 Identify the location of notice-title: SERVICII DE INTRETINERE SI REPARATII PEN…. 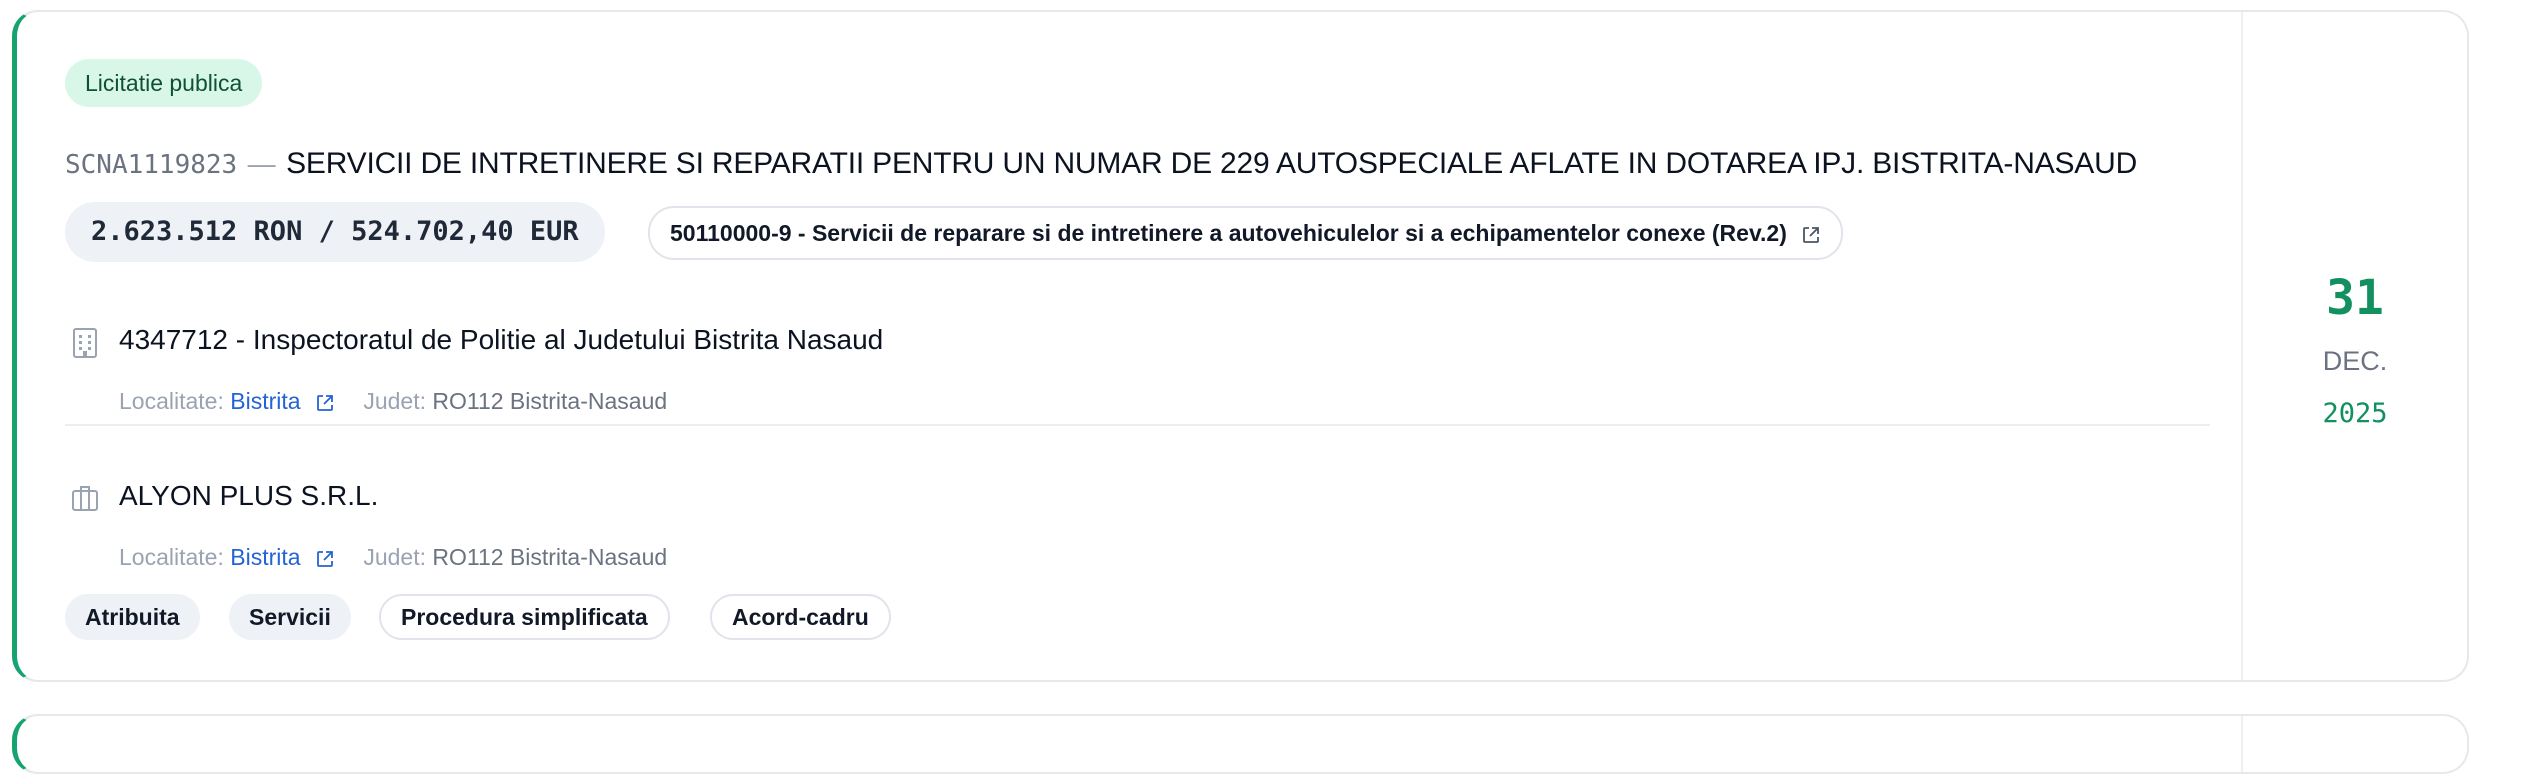
(1211, 163).